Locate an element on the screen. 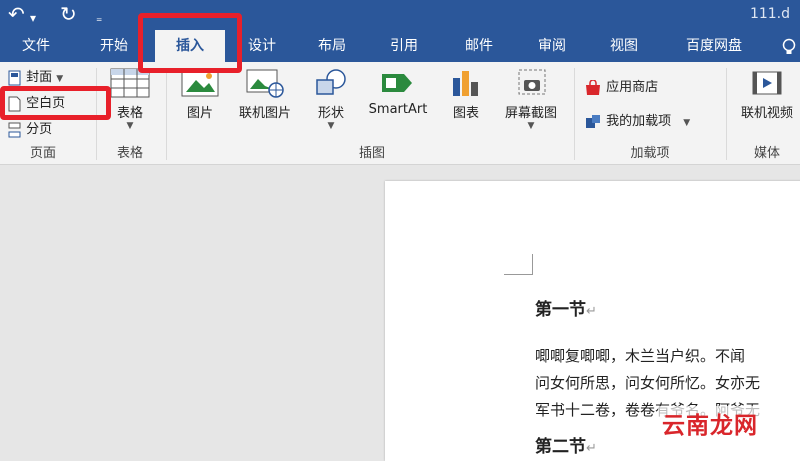 The height and width of the screenshot is (461, 800). online-picture-icon is located at coordinates (265, 83).